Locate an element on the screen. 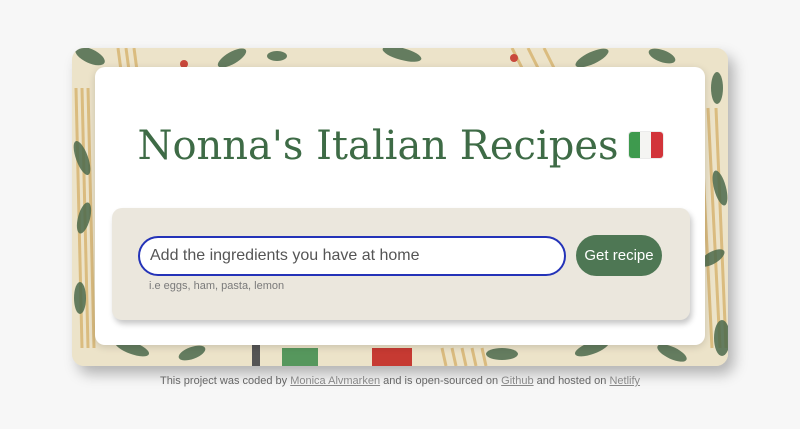 This screenshot has width=800, height=429. author-link: Monica Alvmarken is located at coordinates (335, 381).